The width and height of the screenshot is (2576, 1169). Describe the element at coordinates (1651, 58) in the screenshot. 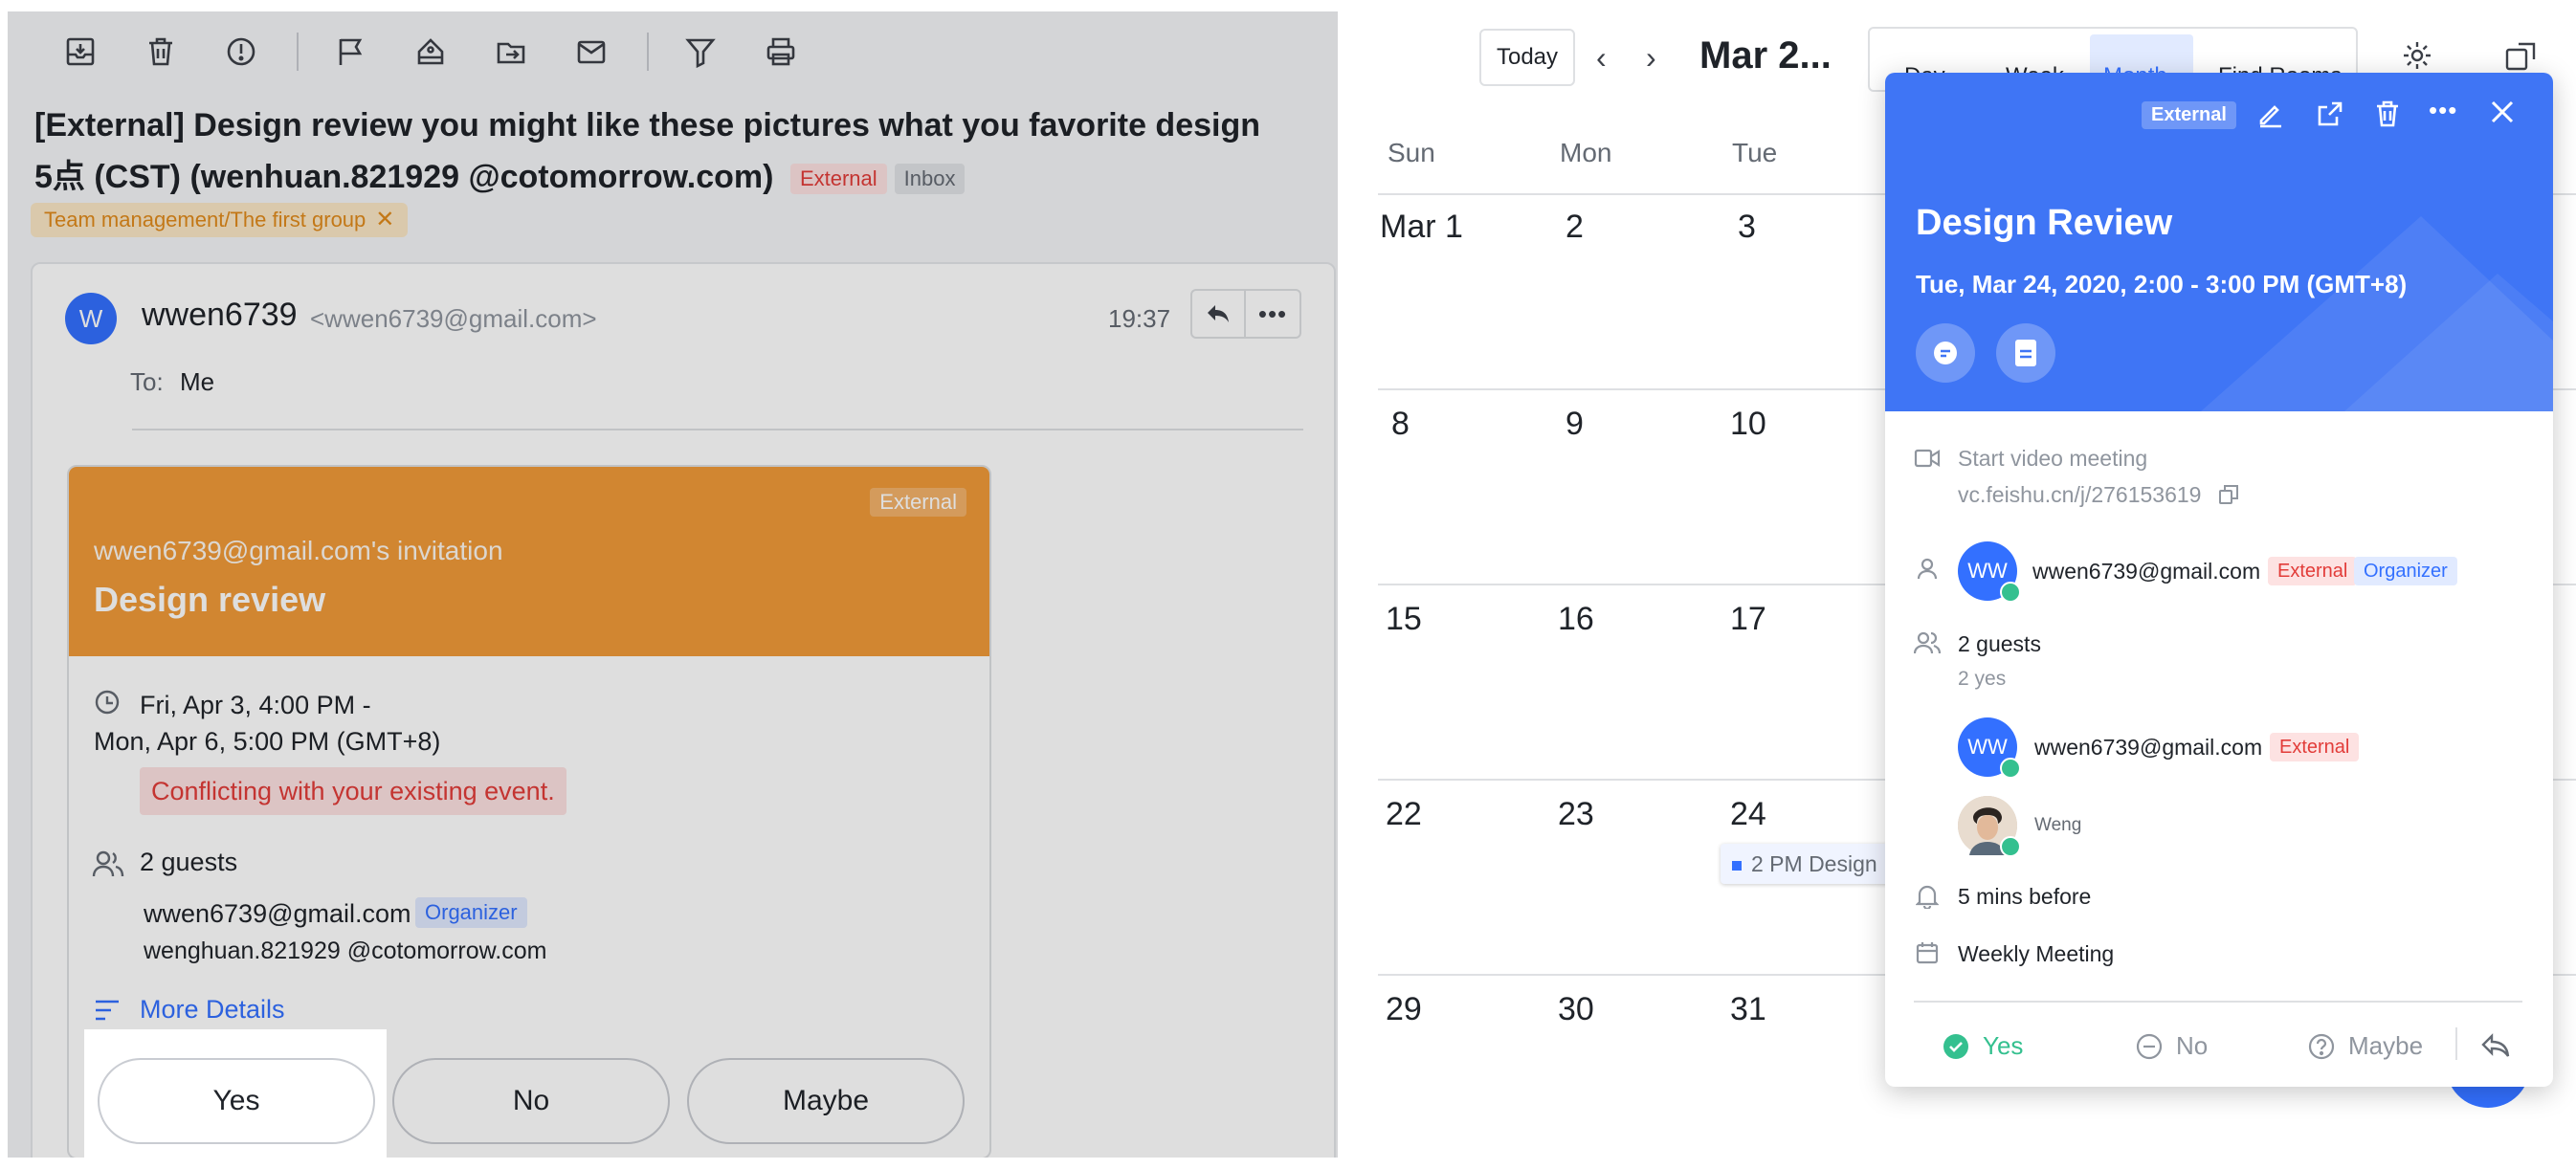

I see `next-month-icon: ›` at that location.